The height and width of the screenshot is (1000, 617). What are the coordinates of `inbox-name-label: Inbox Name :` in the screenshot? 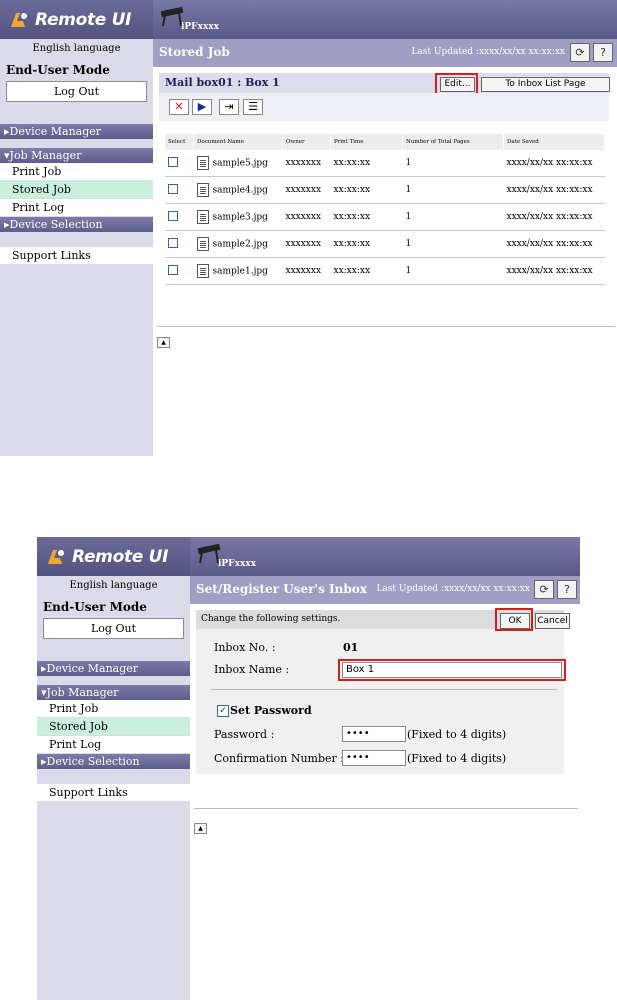 It's located at (252, 669).